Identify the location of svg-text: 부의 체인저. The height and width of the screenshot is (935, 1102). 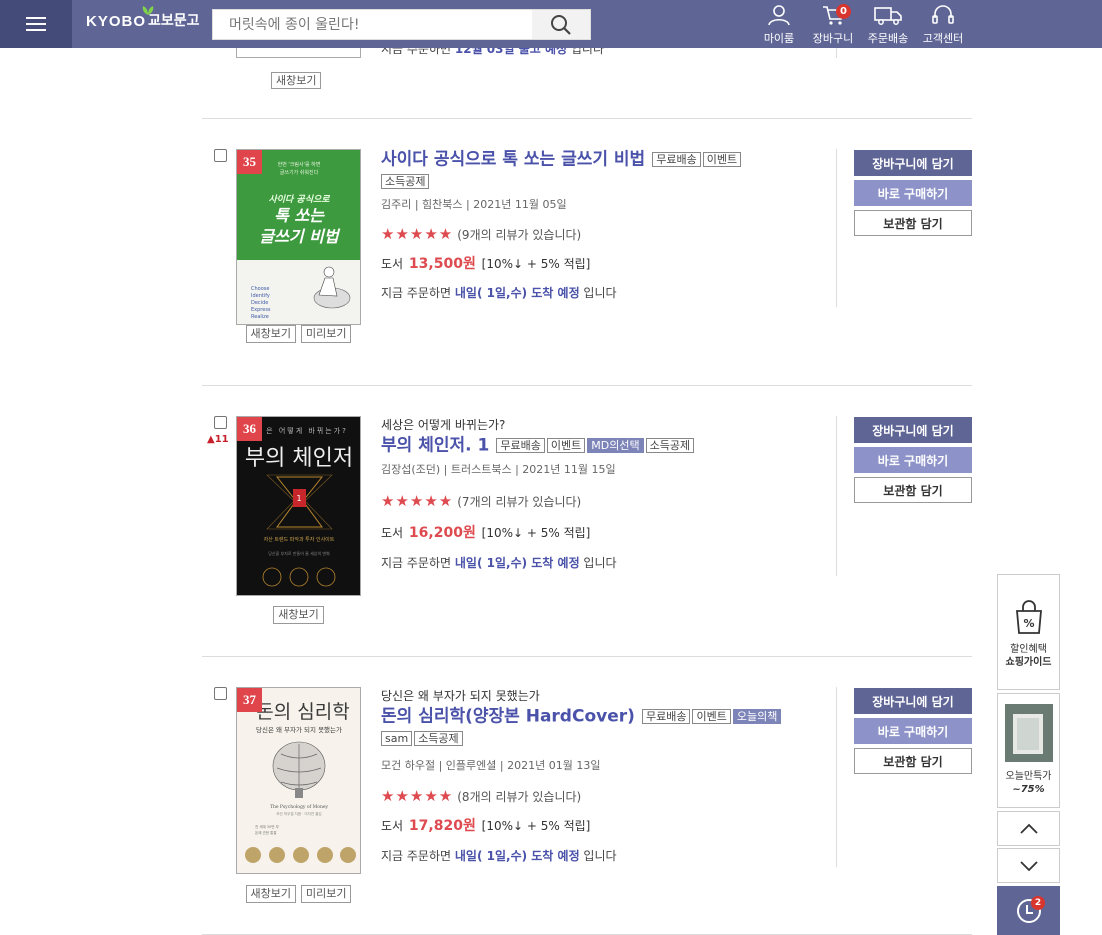
(299, 458).